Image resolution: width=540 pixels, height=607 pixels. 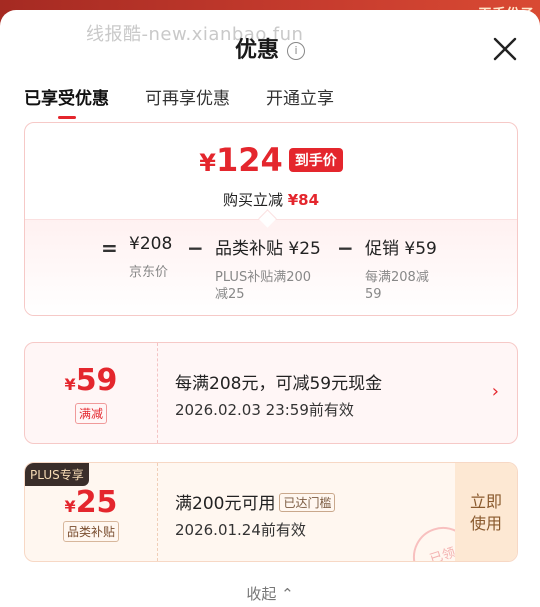 What do you see at coordinates (303, 200) in the screenshot?
I see `save-amount: ¥84` at bounding box center [303, 200].